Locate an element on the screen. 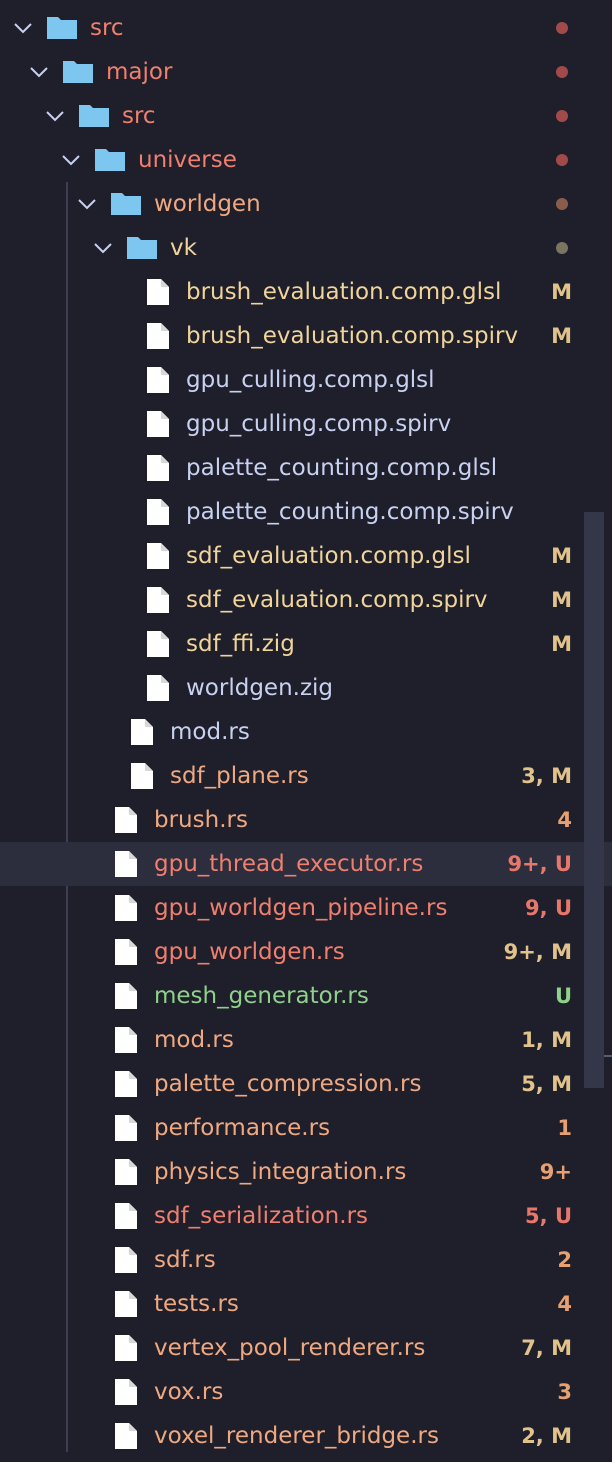 The image size is (612, 1462). file-label: gpu_thread_executor.rs is located at coordinates (289, 864).